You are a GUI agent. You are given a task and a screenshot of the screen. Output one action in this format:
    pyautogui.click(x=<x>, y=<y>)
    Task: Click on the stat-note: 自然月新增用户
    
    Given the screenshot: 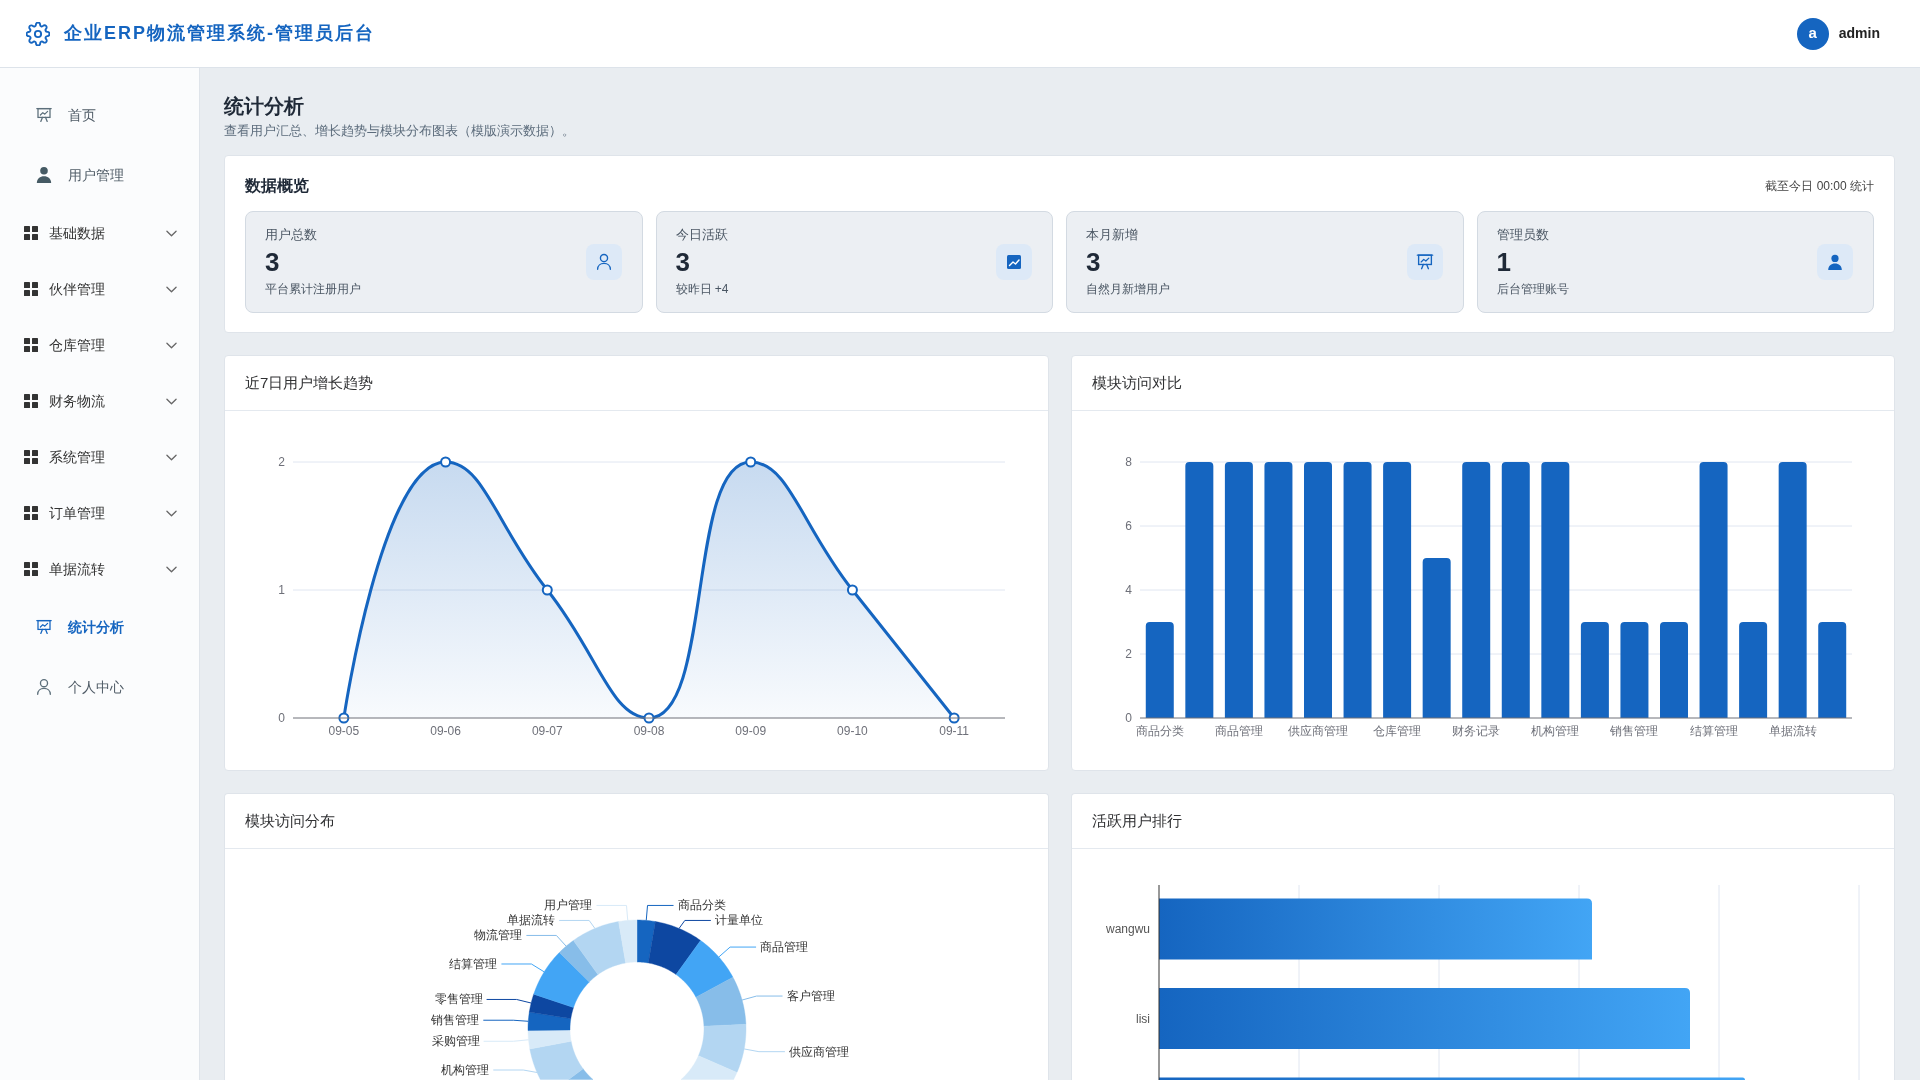 What is the action you would take?
    pyautogui.click(x=1128, y=289)
    